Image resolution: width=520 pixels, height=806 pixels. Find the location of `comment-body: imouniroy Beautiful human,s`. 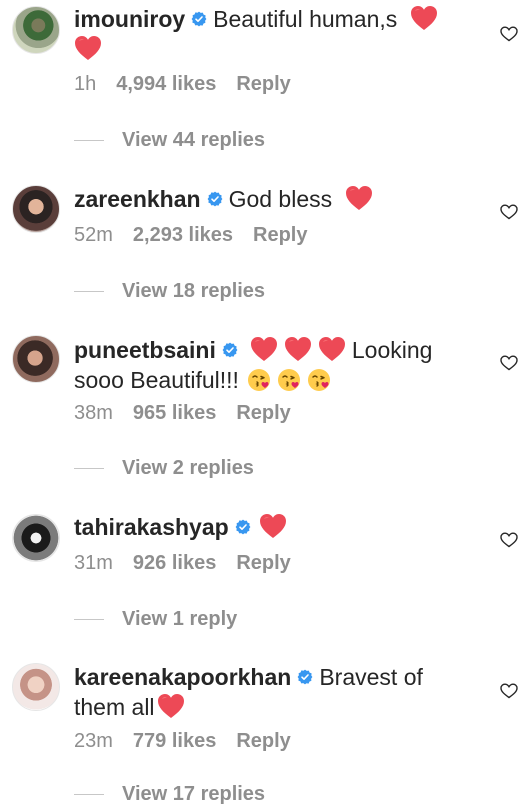

comment-body: imouniroy Beautiful human,s is located at coordinates (274, 34).